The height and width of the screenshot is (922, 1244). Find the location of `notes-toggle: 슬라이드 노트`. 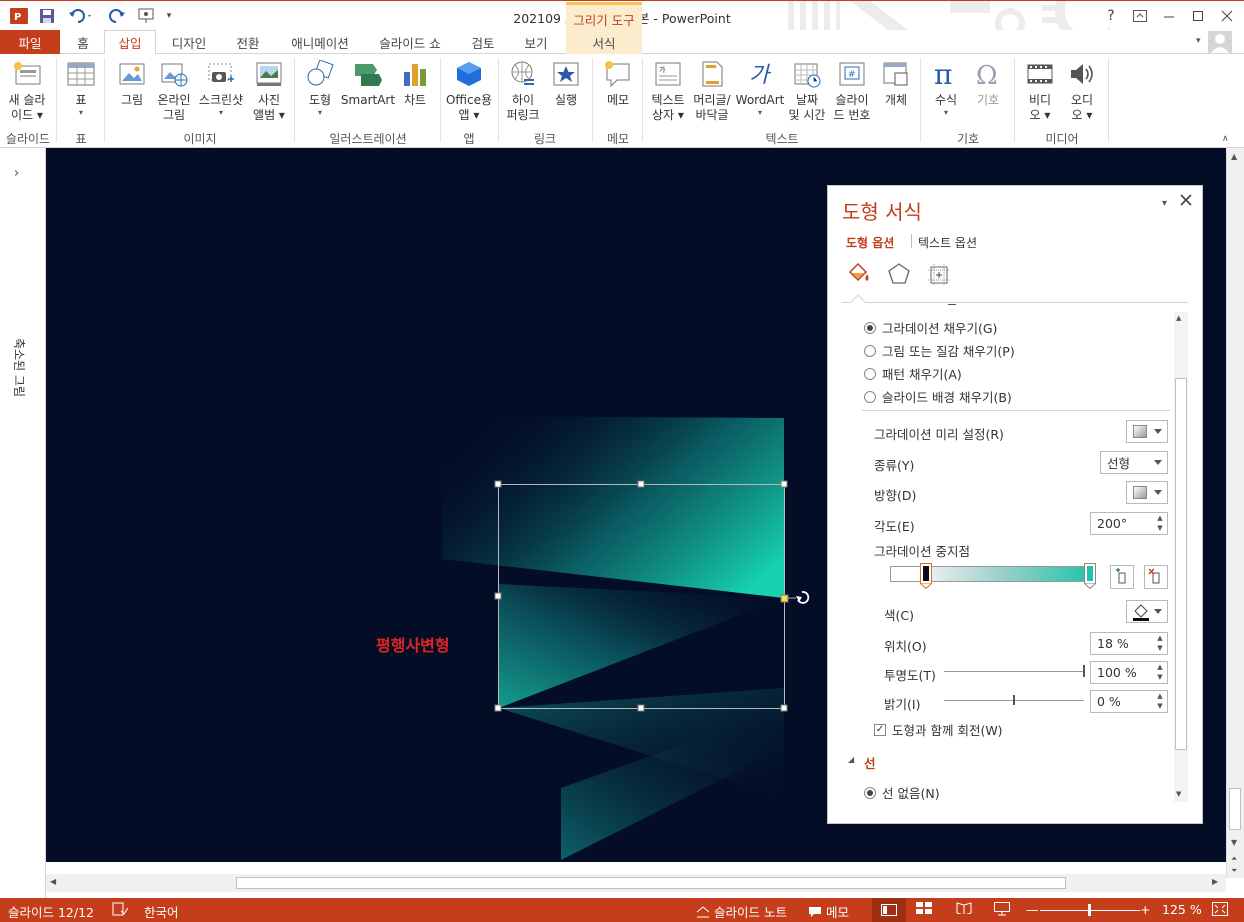

notes-toggle: 슬라이드 노트 is located at coordinates (741, 911).